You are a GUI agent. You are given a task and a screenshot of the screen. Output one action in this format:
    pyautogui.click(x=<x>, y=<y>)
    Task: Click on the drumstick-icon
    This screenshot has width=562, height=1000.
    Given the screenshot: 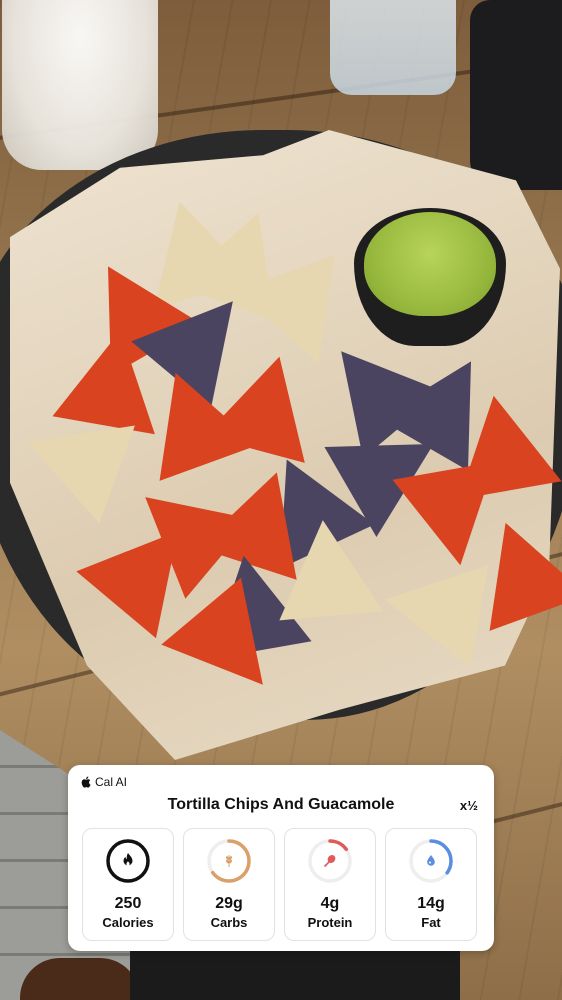 What is the action you would take?
    pyautogui.click(x=330, y=861)
    